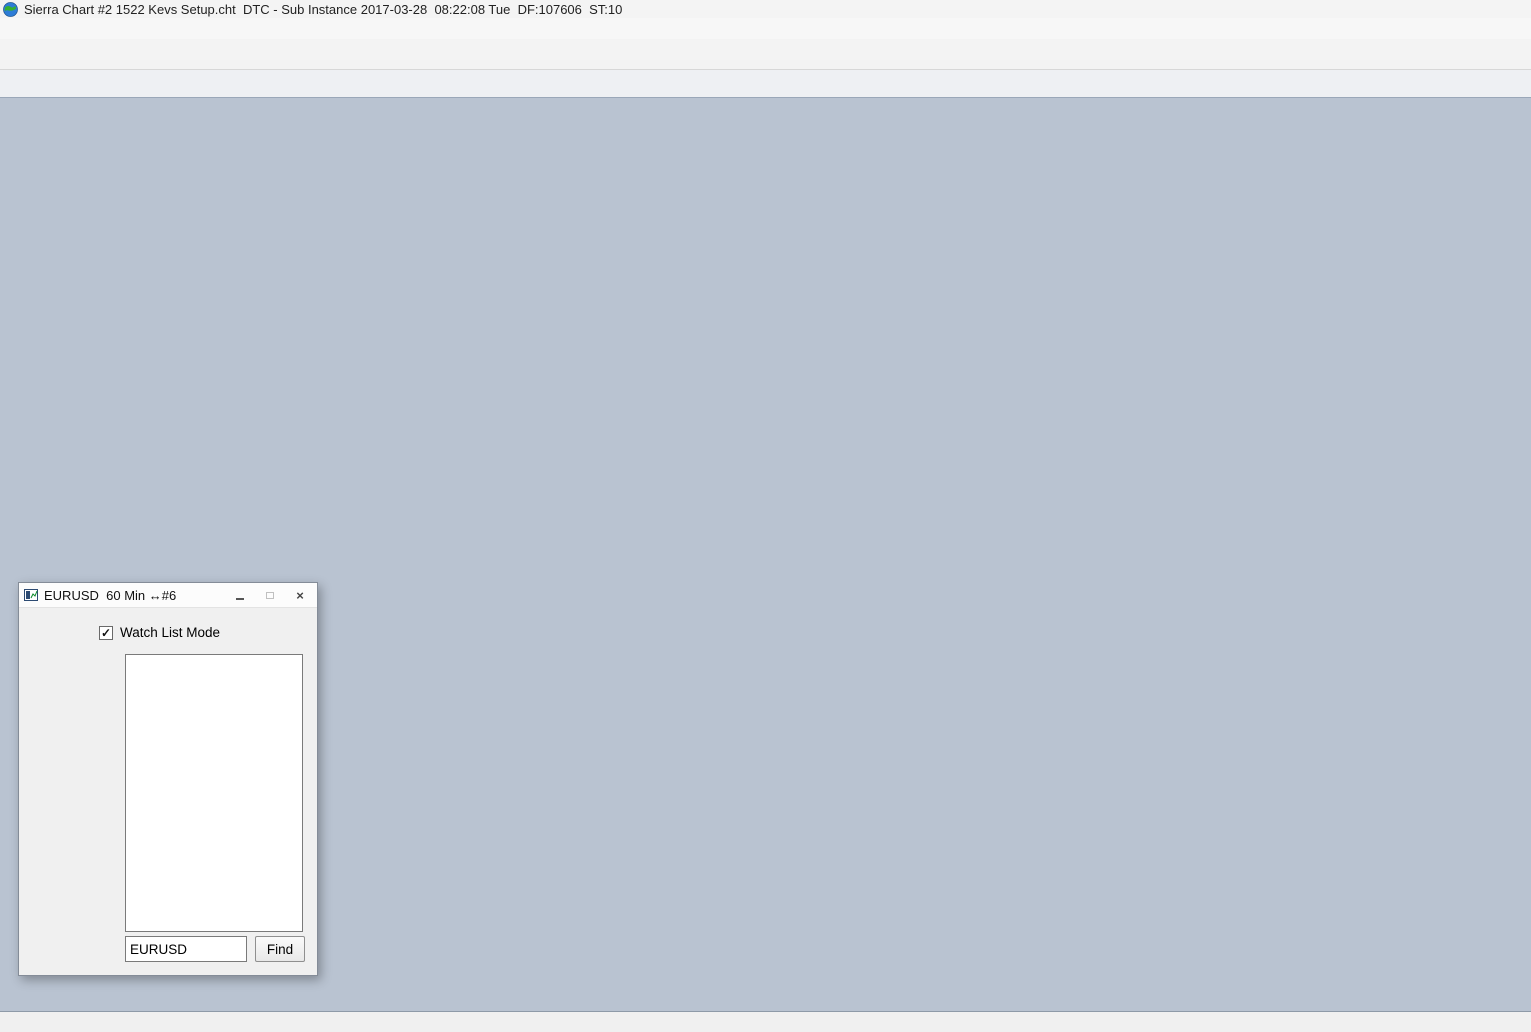 The width and height of the screenshot is (1531, 1032). Describe the element at coordinates (170, 632) in the screenshot. I see `watch-list-mode-label: Watch List Mode` at that location.